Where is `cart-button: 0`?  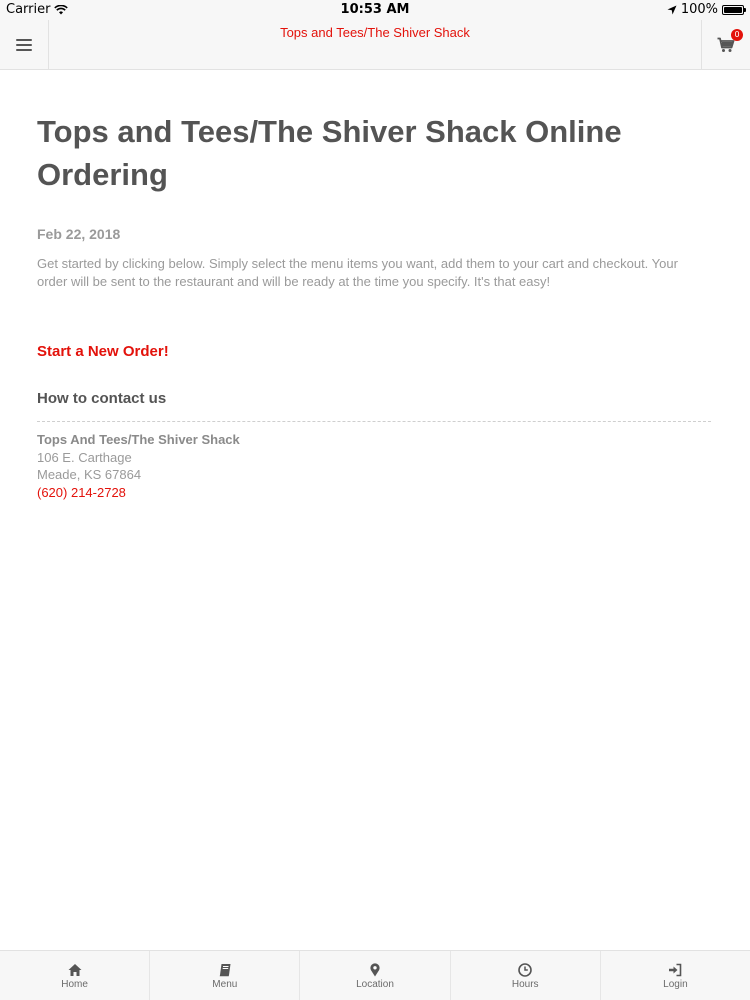 cart-button: 0 is located at coordinates (725, 44).